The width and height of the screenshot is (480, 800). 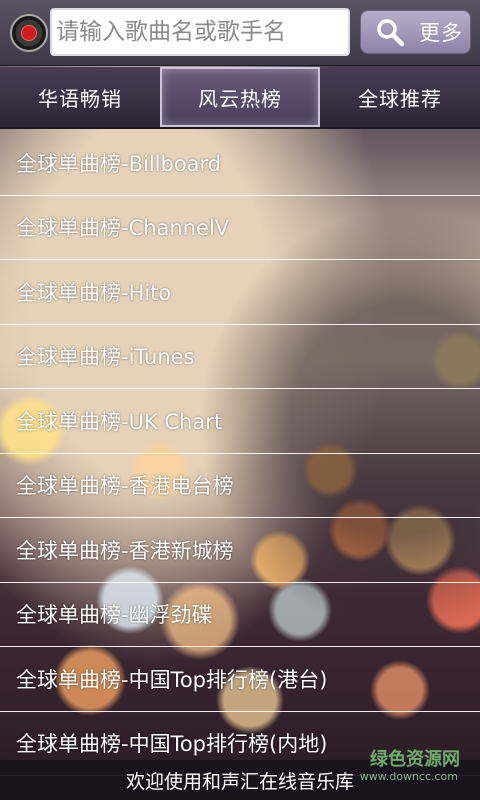 I want to click on footer-text: 欢迎使用和声汇在线音乐库, so click(x=239, y=781).